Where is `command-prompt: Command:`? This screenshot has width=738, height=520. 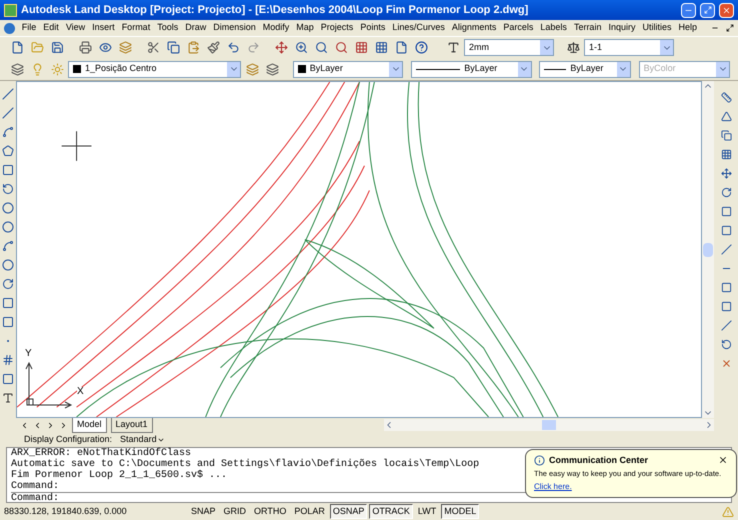 command-prompt: Command: is located at coordinates (35, 498).